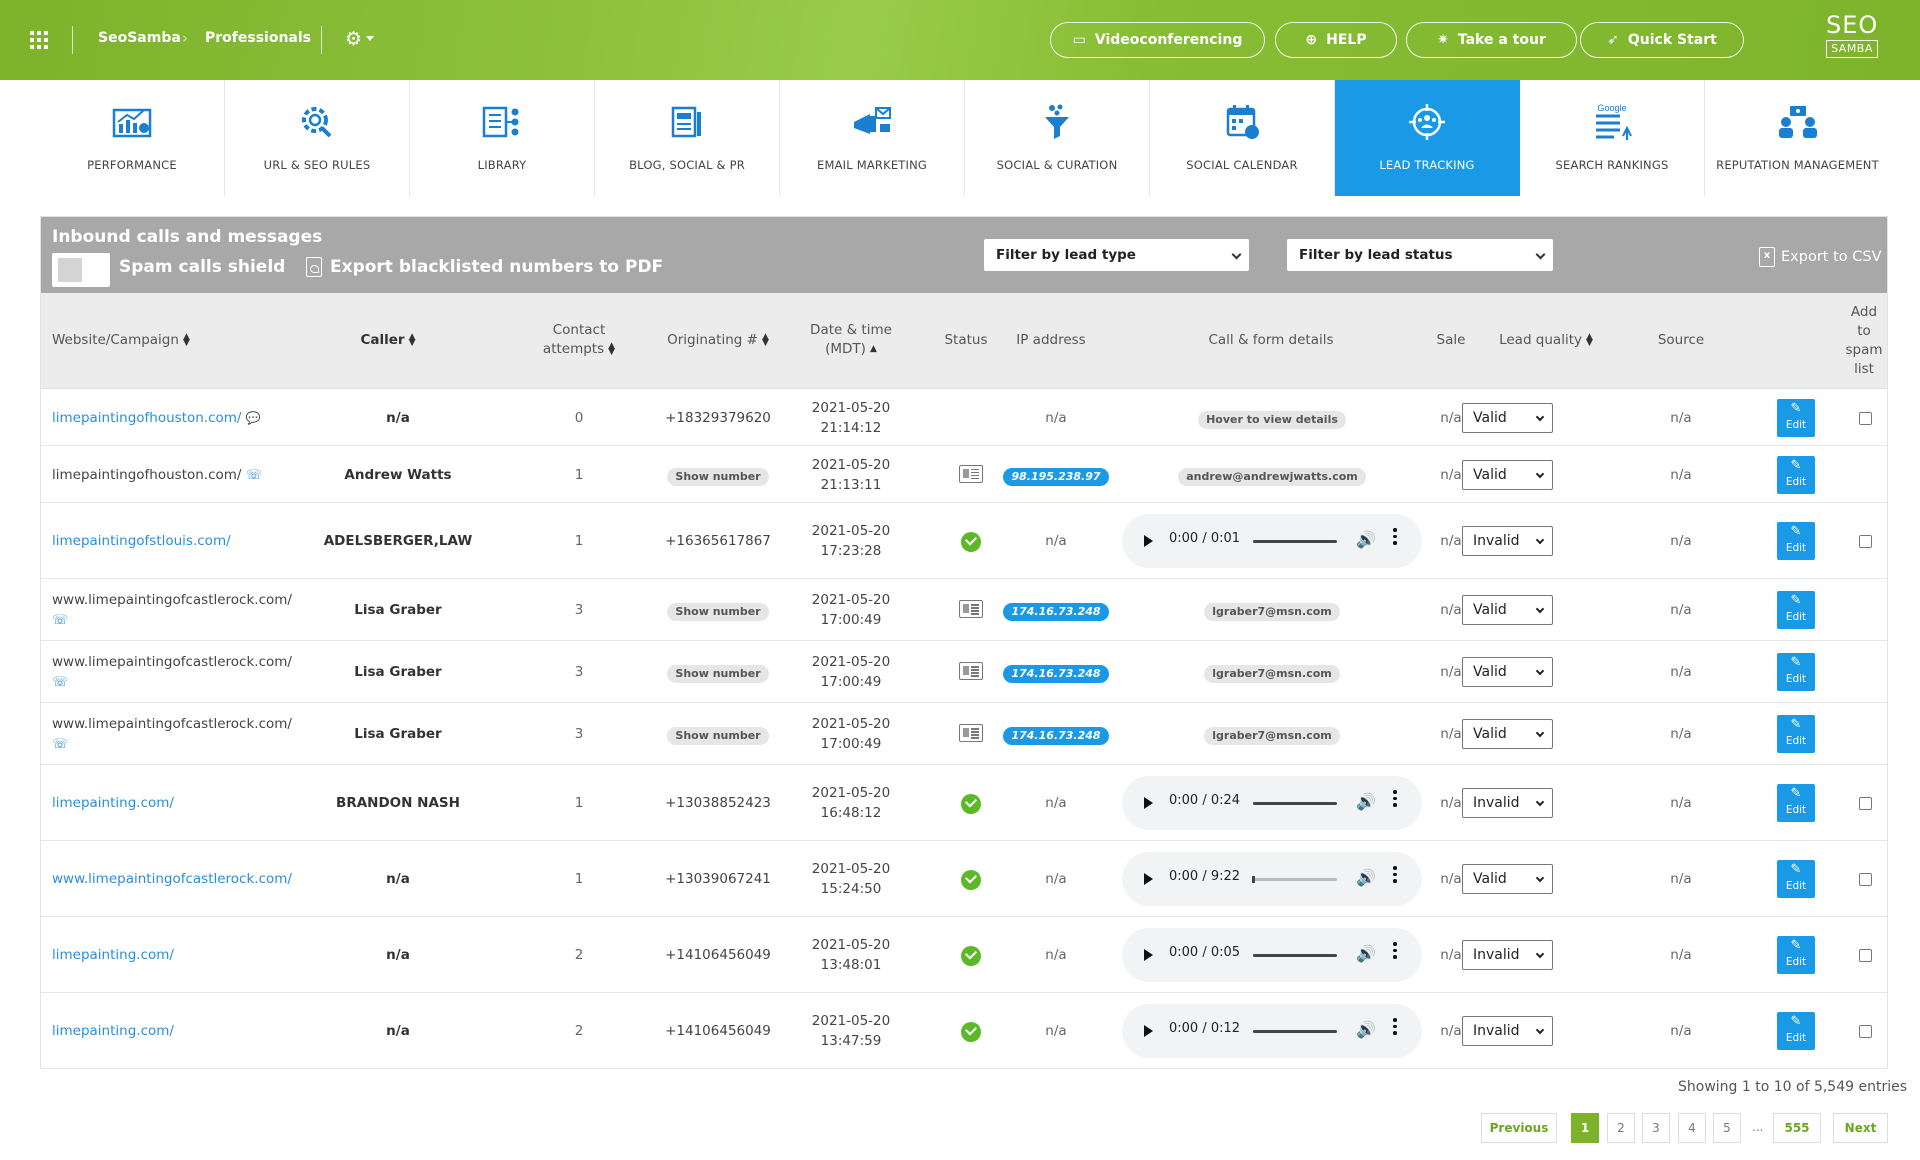  I want to click on website-text: limepaintingofhouston.com/, so click(146, 418).